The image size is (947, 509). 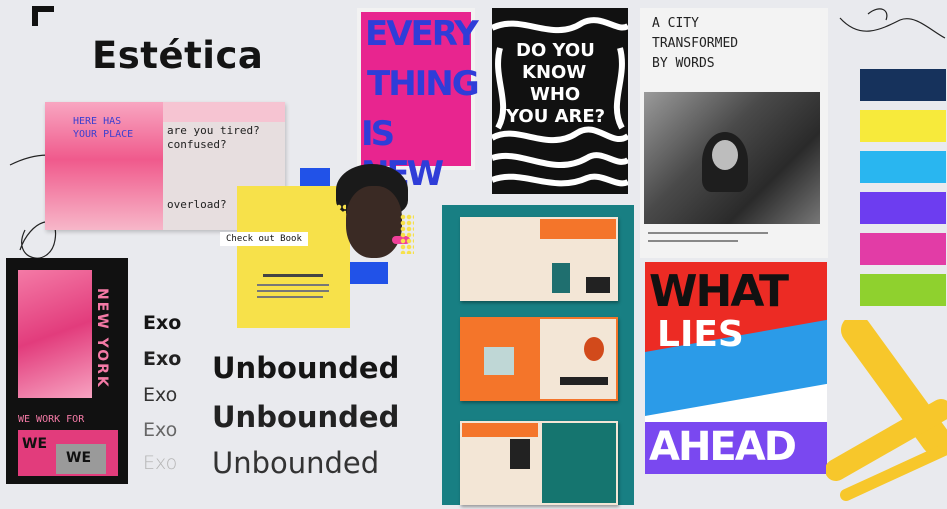 What do you see at coordinates (55, 334) in the screenshot?
I see `pink-poster-image` at bounding box center [55, 334].